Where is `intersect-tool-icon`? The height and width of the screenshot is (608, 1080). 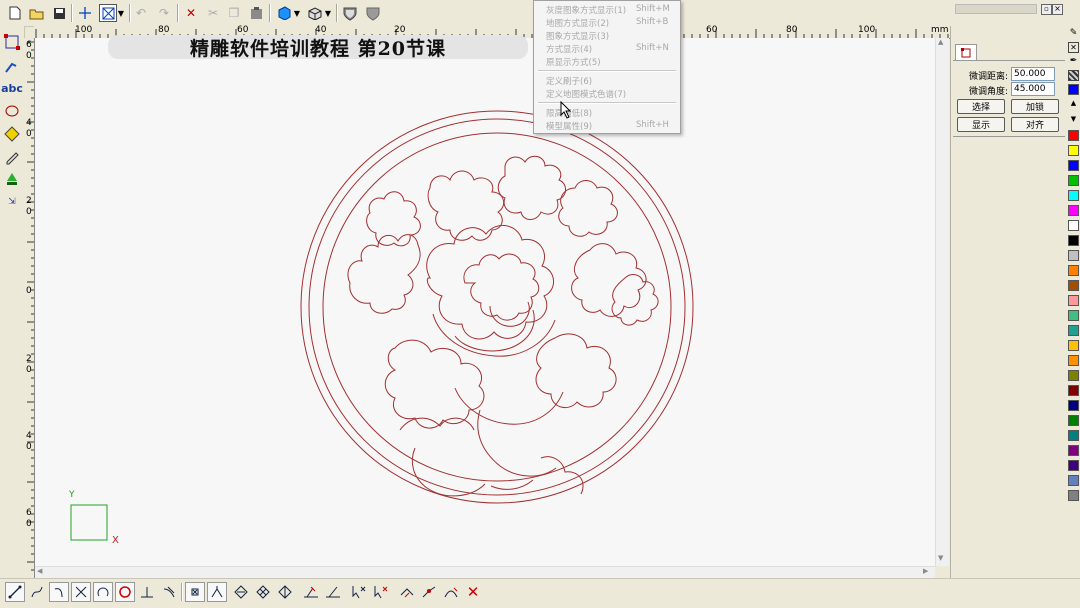
intersect-tool-icon is located at coordinates (81, 592).